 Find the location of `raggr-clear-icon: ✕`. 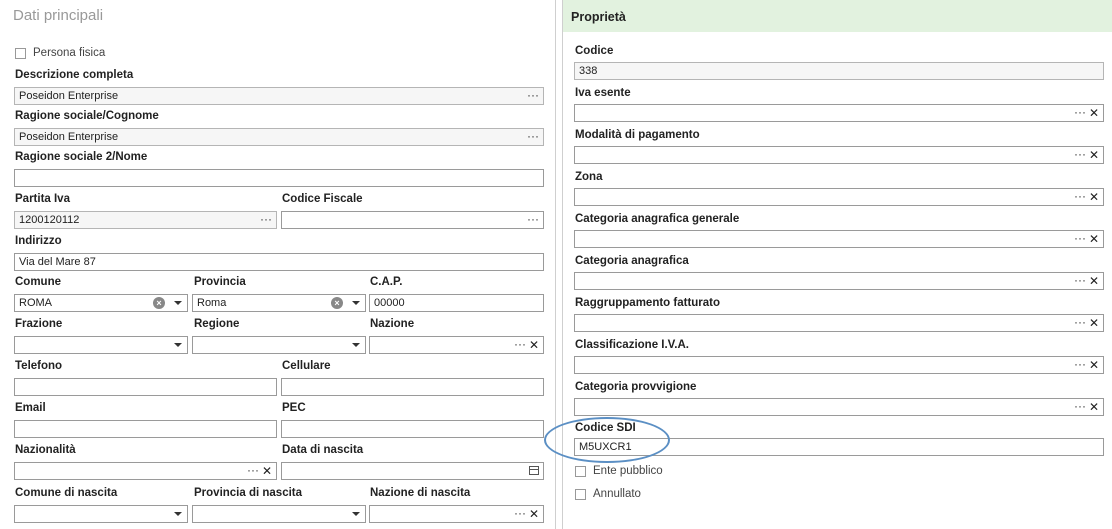

raggr-clear-icon: ✕ is located at coordinates (1094, 323).